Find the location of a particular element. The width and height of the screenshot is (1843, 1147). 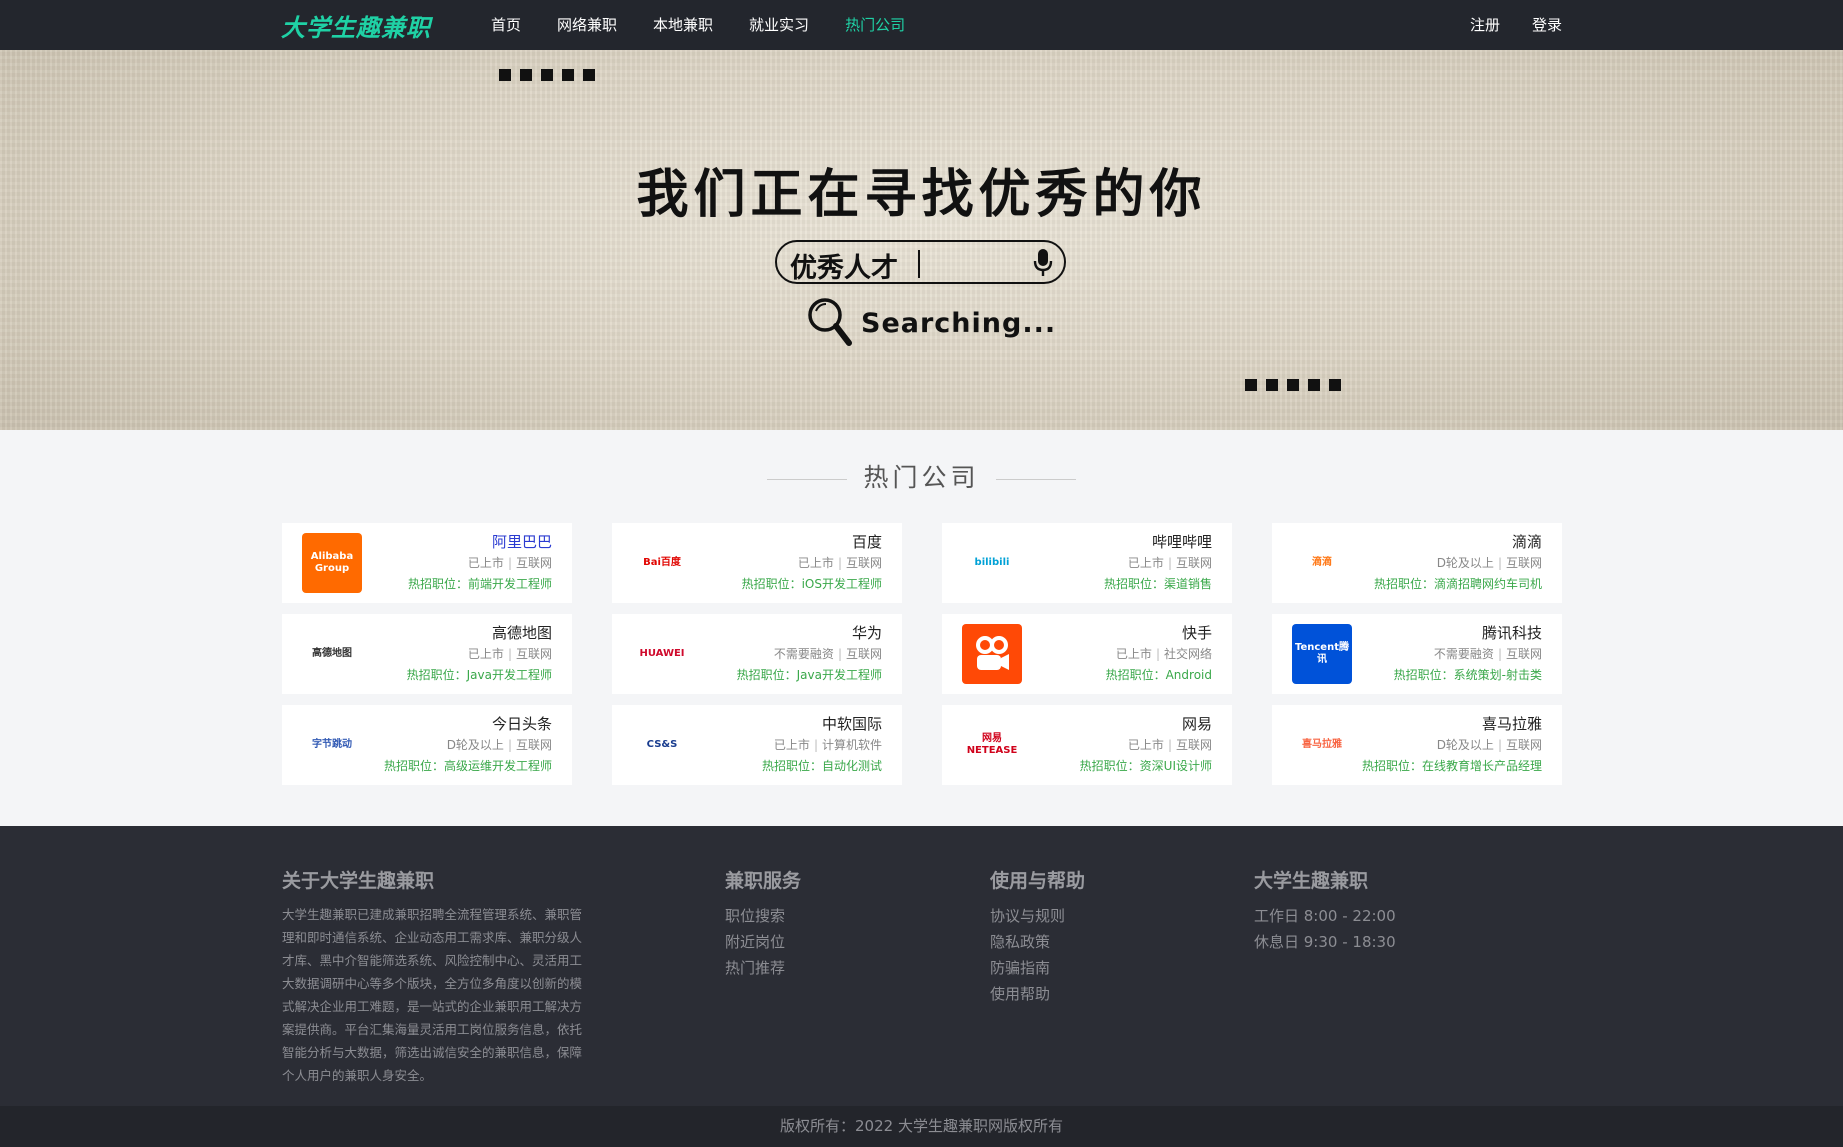

hero-headline: 我们正在寻找优秀的你 is located at coordinates (921, 195).